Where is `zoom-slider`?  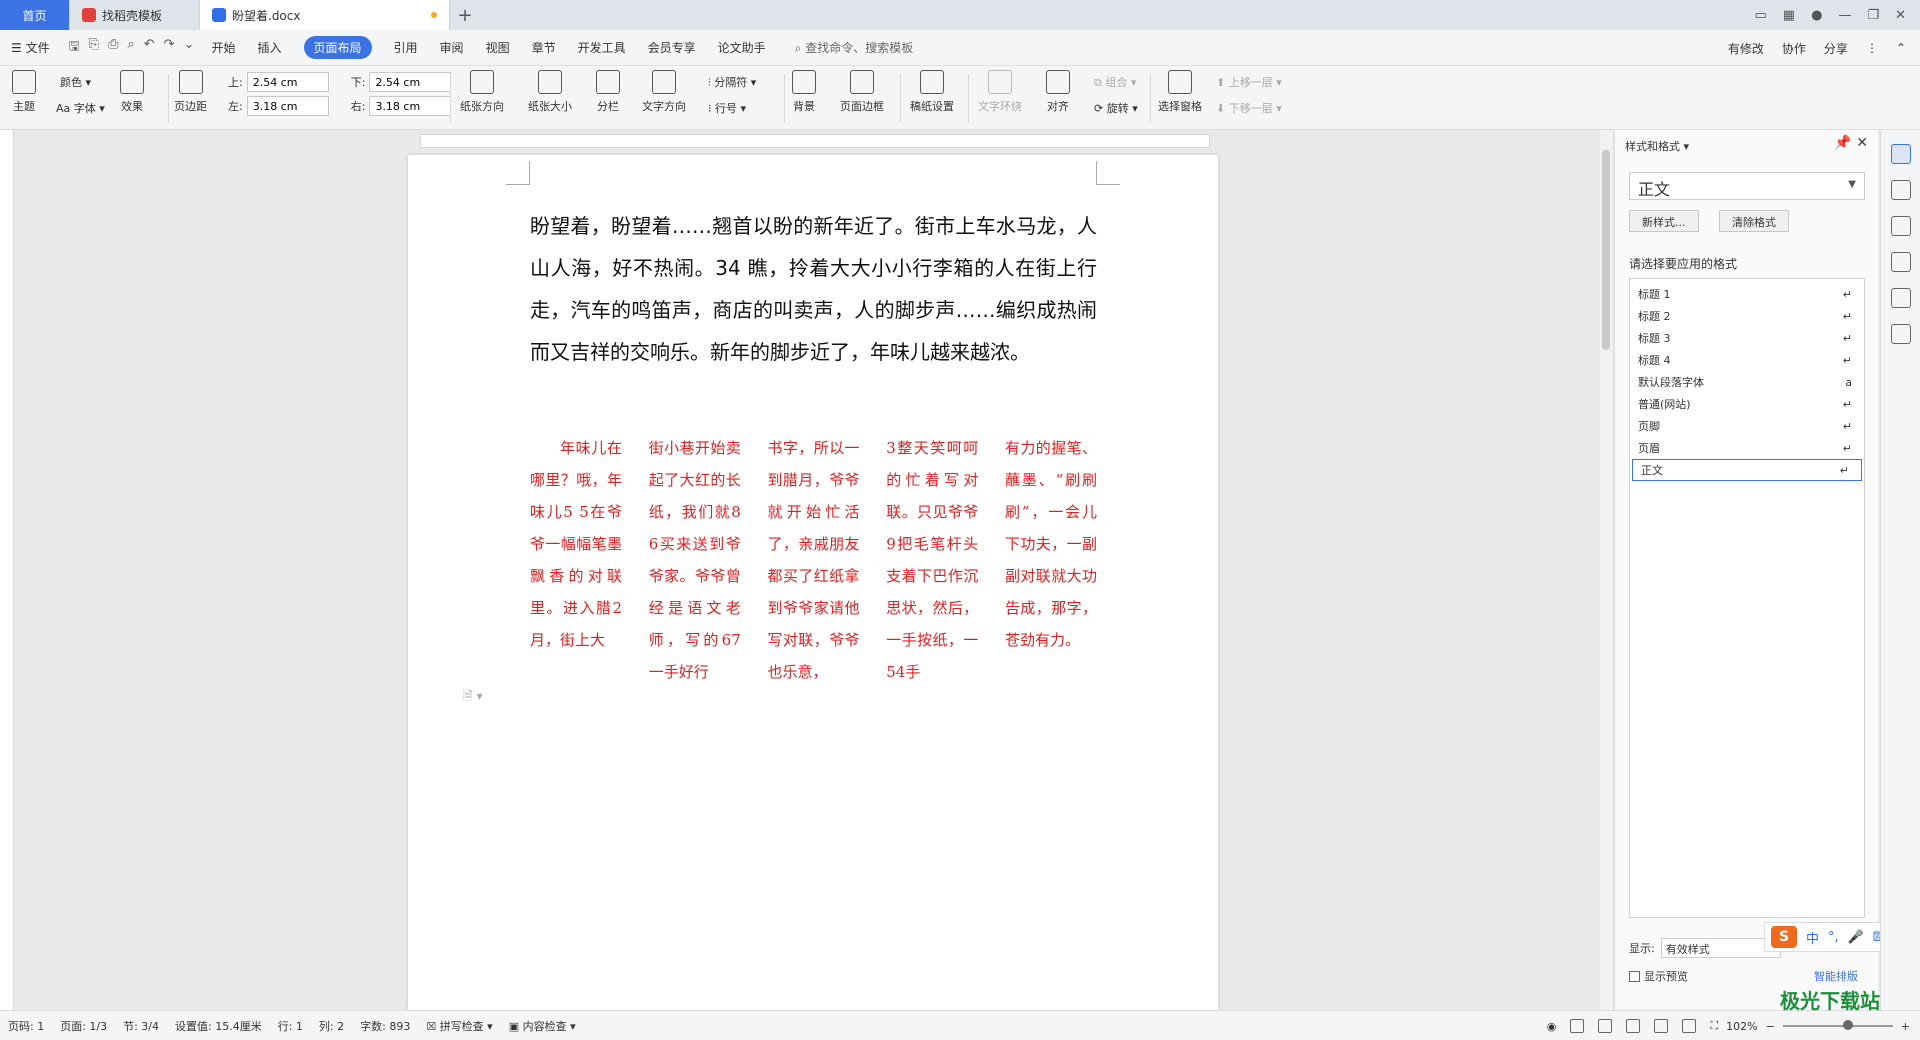
zoom-slider is located at coordinates (1837, 1025).